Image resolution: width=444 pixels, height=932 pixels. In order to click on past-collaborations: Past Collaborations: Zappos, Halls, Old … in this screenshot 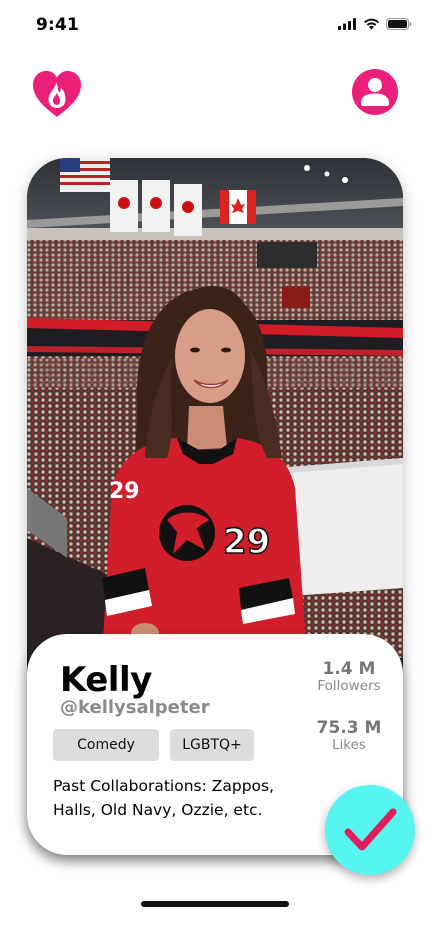, I will do `click(164, 798)`.